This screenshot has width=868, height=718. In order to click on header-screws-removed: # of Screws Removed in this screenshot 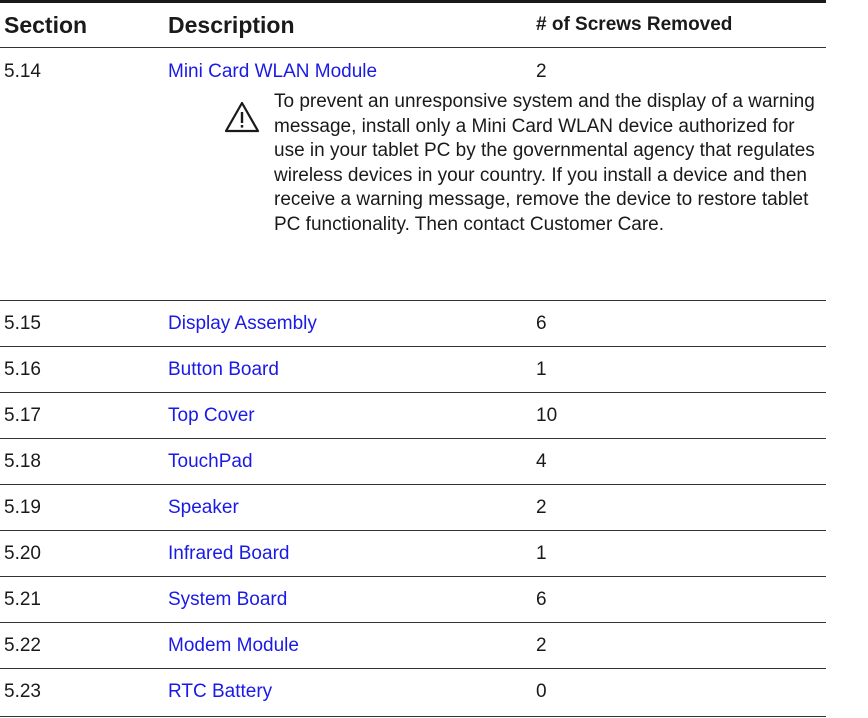, I will do `click(634, 24)`.